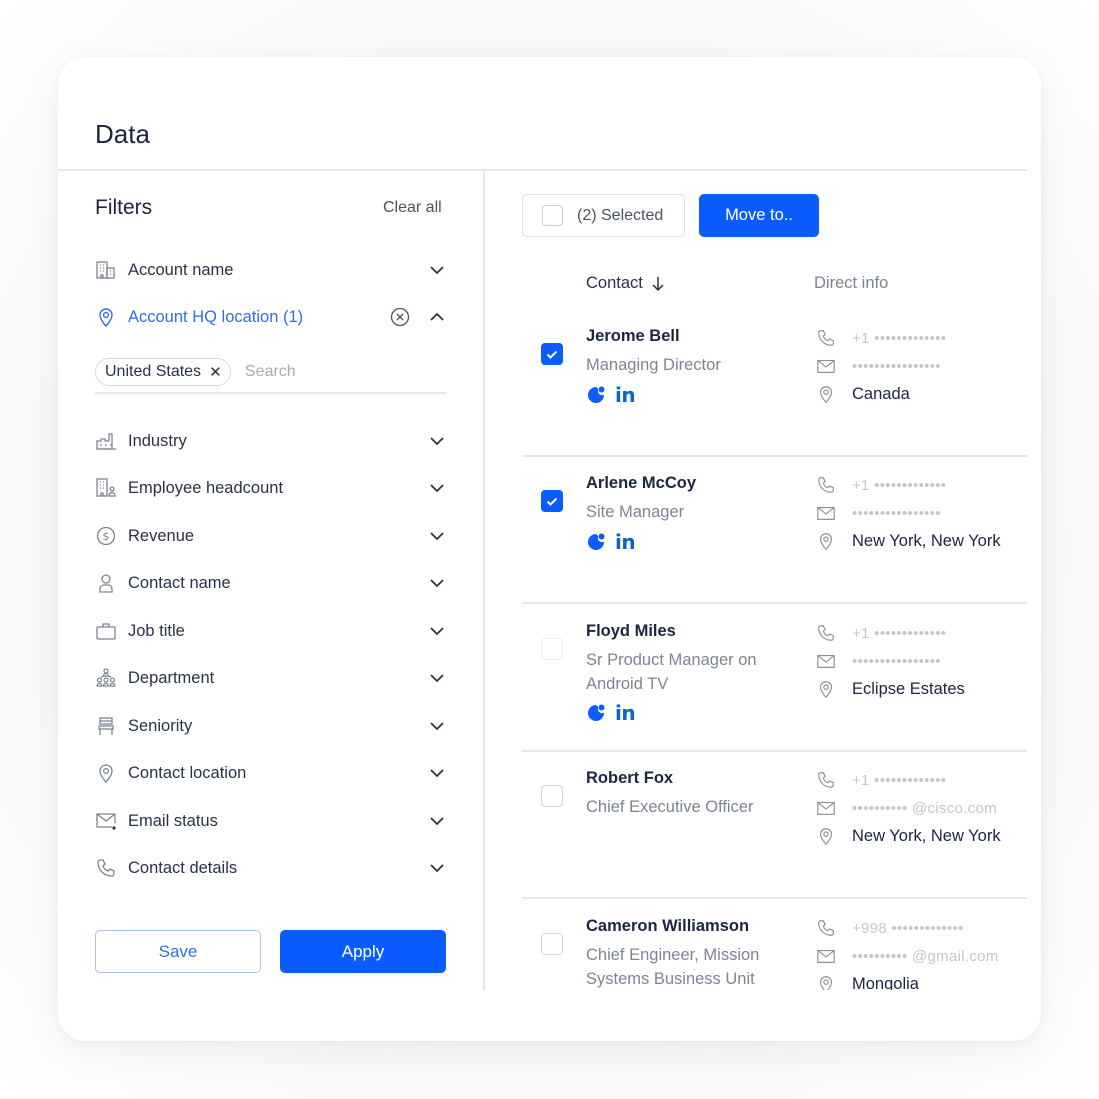 This screenshot has height=1099, width=1099. I want to click on briefcase-icon, so click(106, 631).